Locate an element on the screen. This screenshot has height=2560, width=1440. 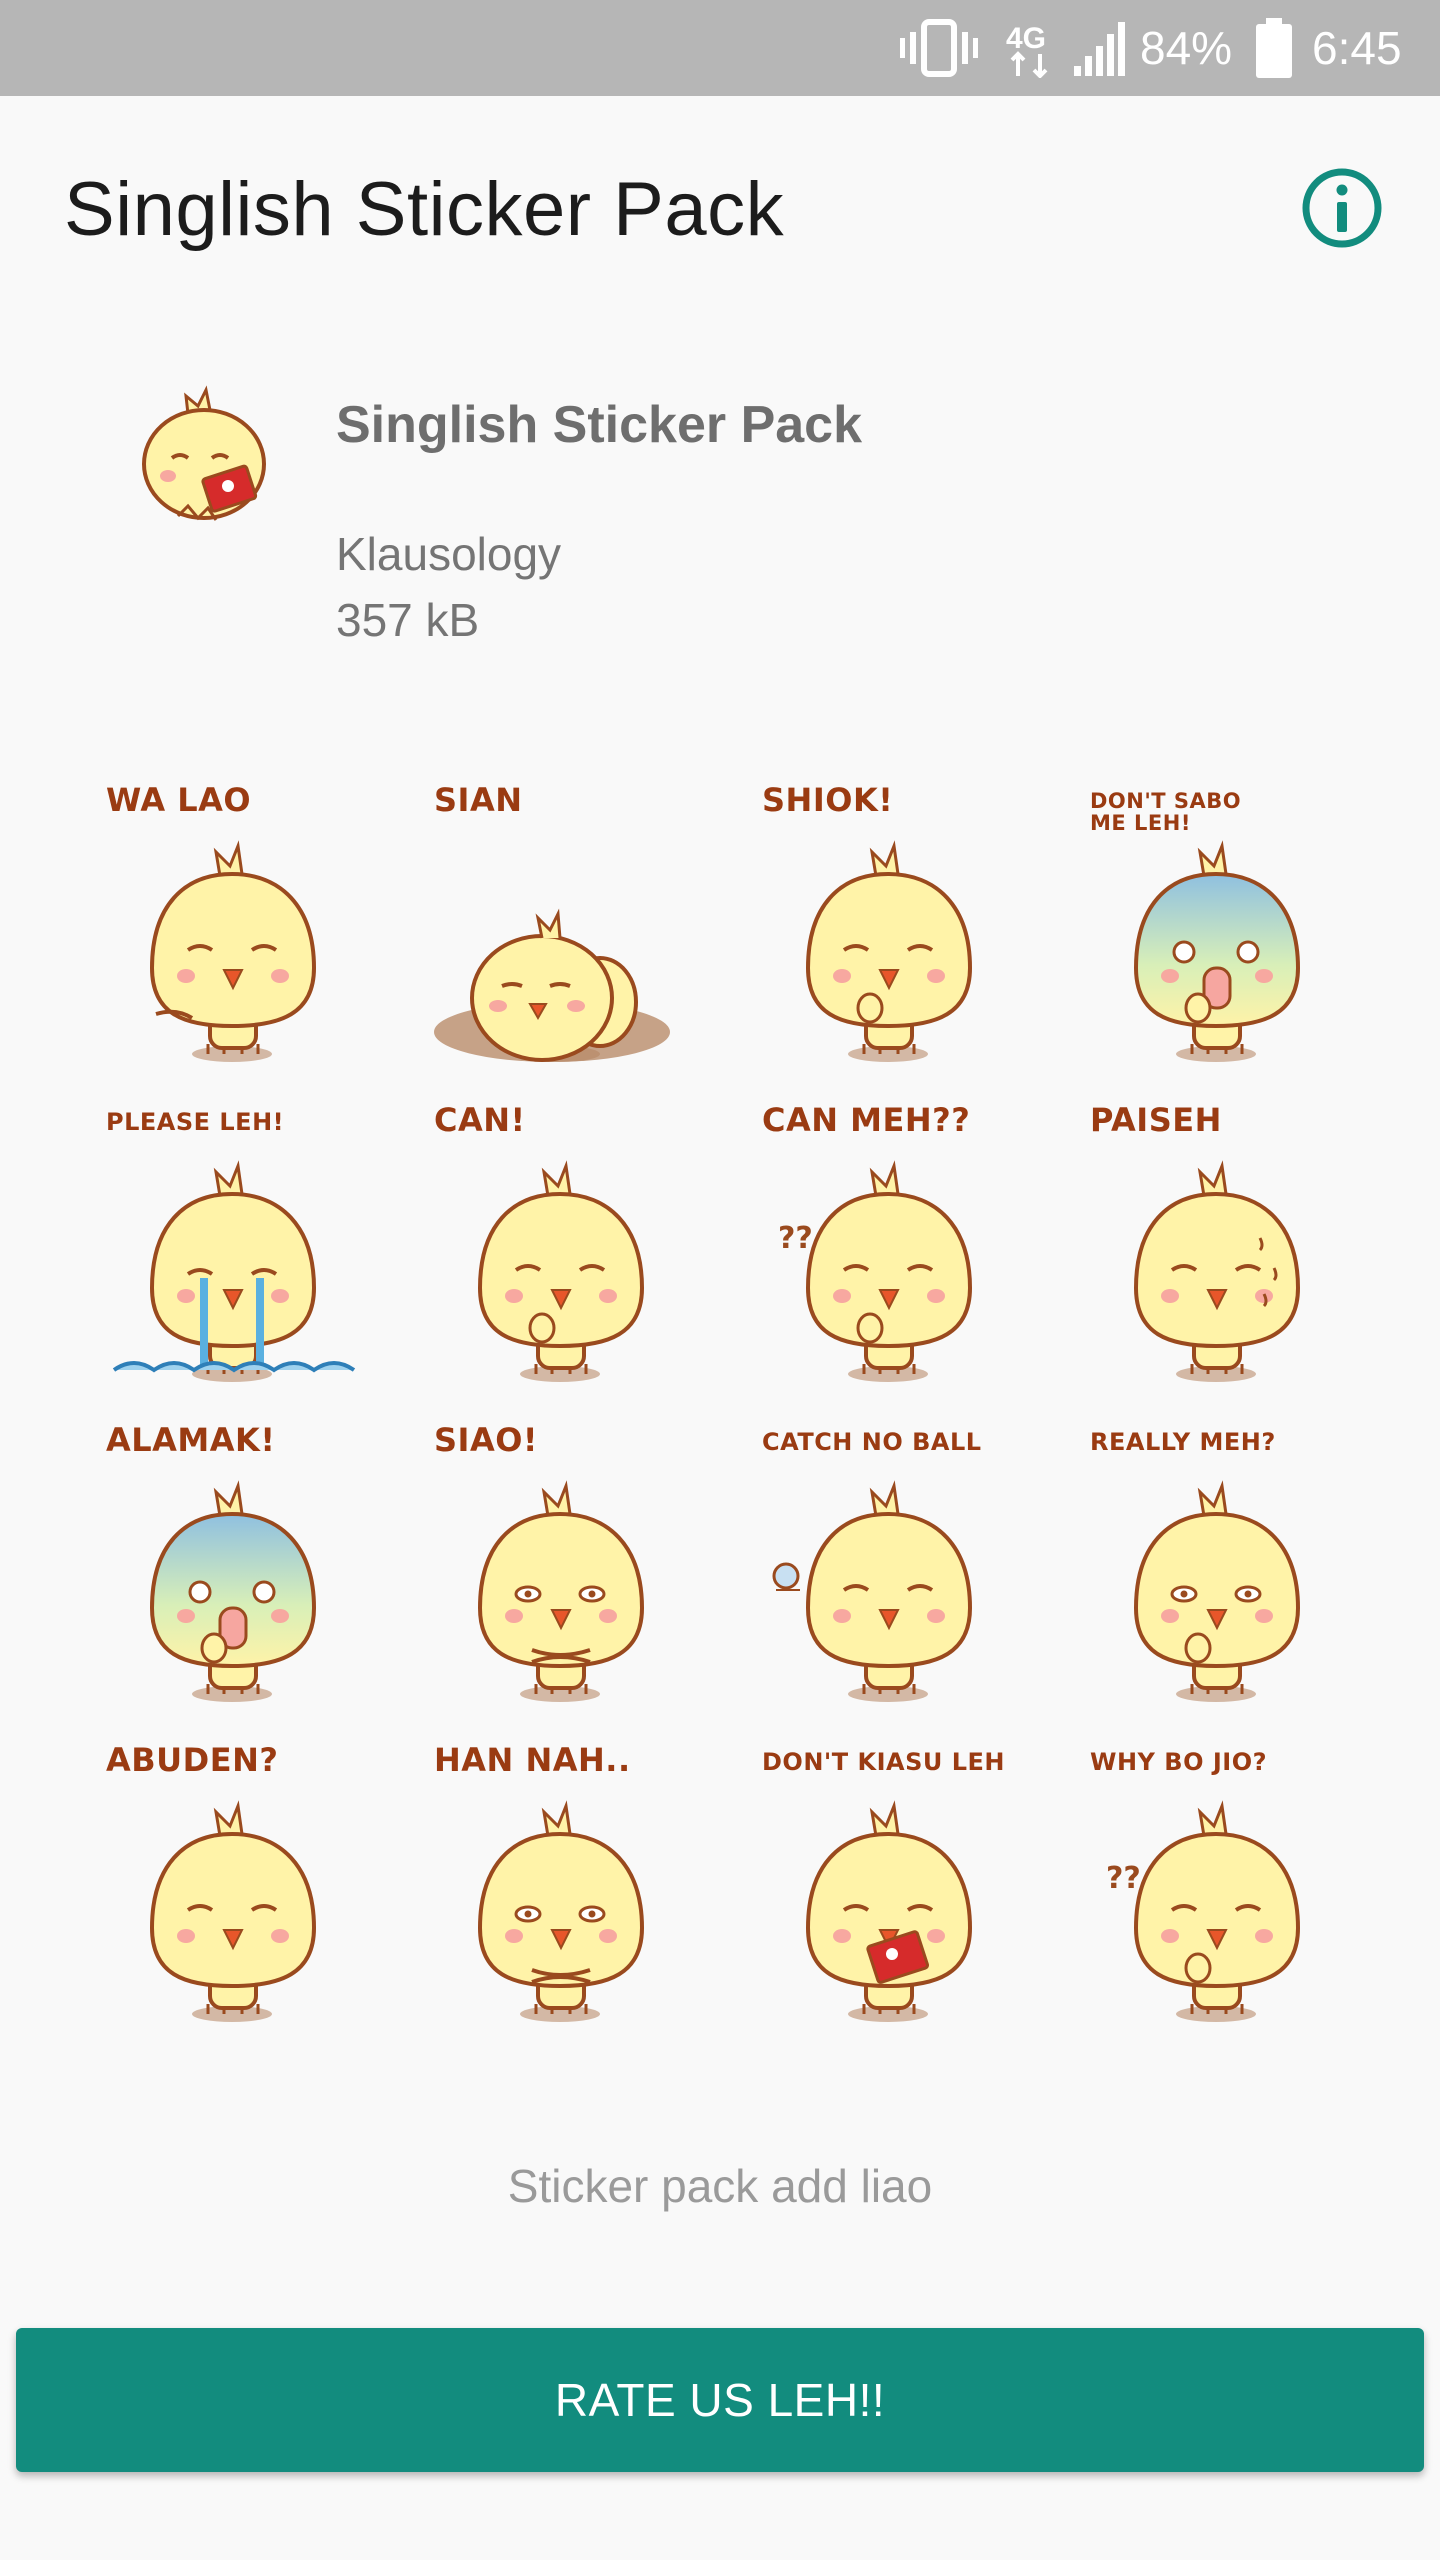
sticker-item: REALLY MEH? is located at coordinates (1198, 1560).